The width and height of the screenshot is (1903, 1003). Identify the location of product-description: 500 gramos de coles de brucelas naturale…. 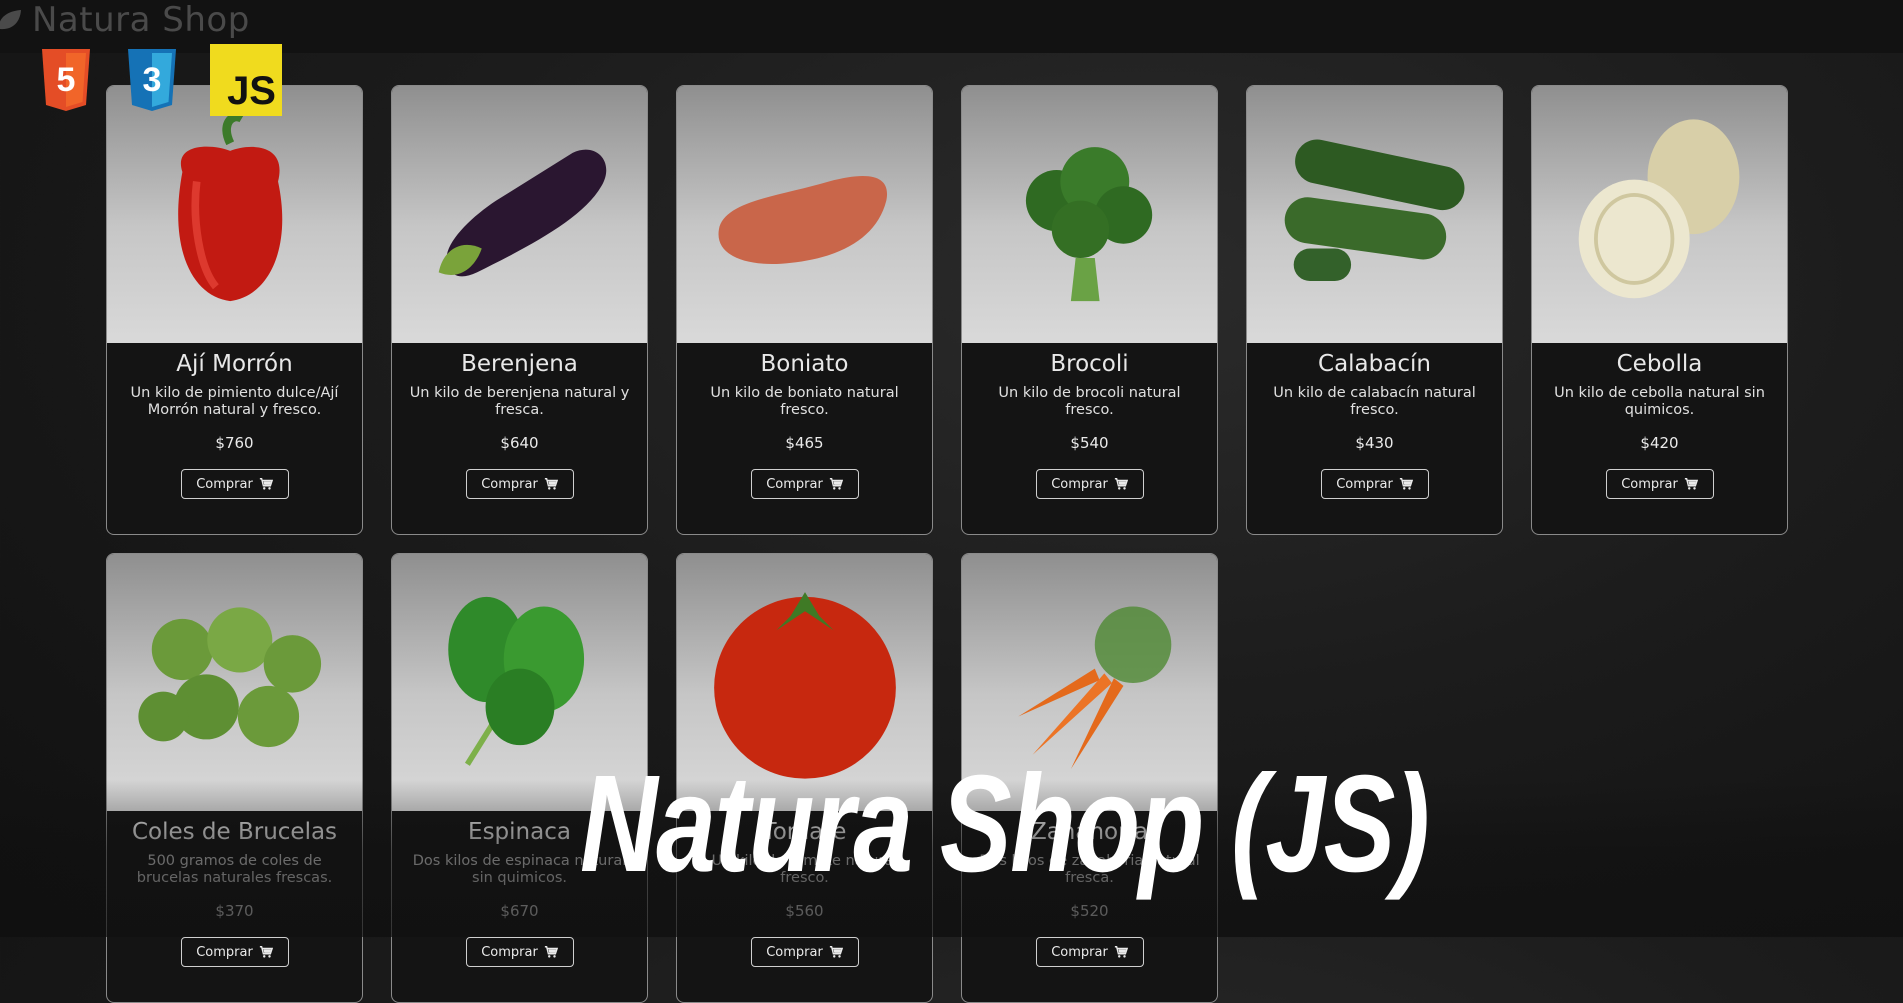
(234, 869).